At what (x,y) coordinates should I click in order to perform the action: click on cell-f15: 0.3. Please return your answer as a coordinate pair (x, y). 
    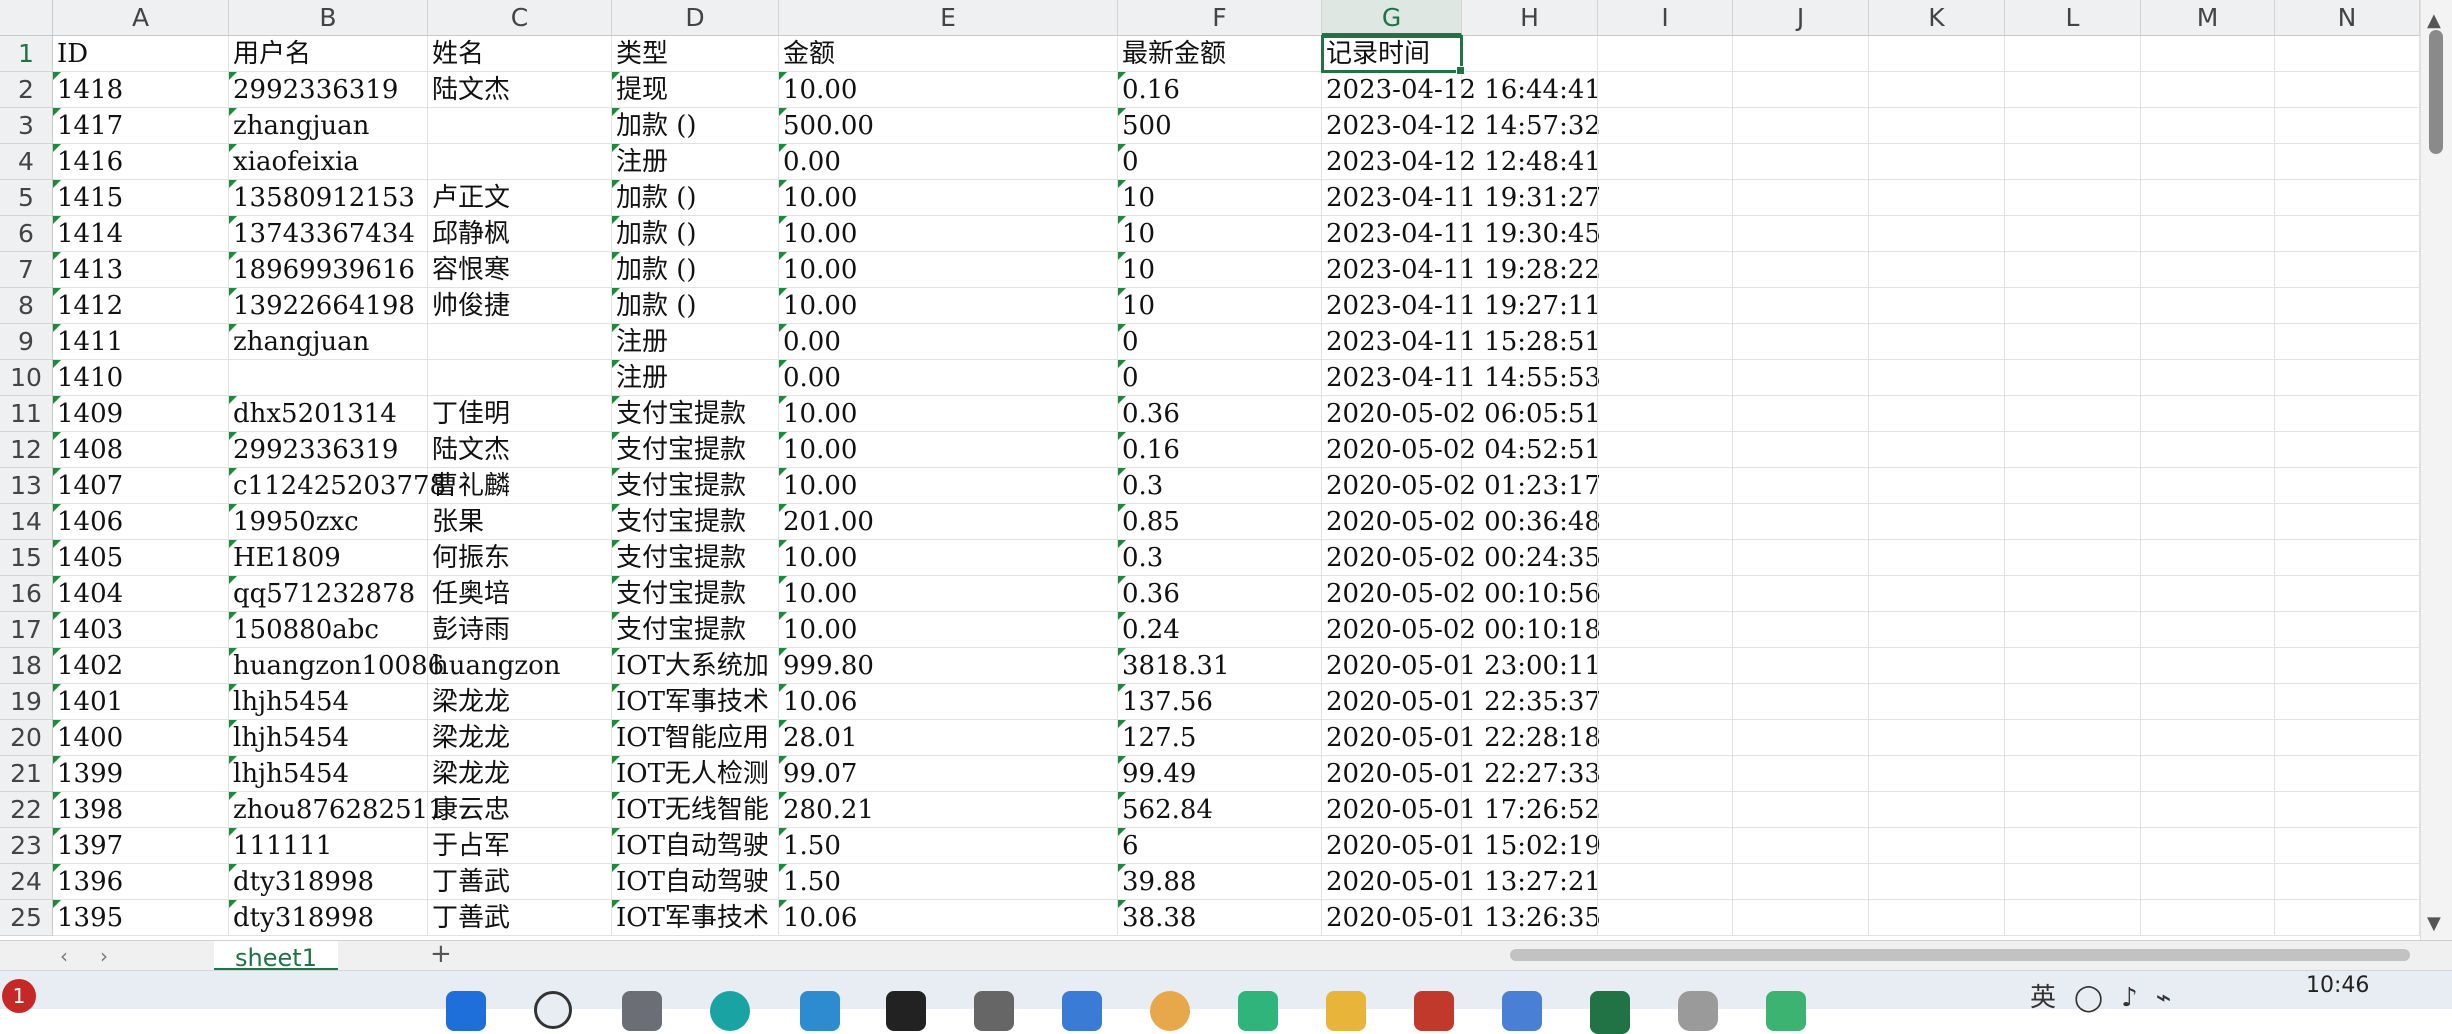
    Looking at the image, I should click on (1220, 558).